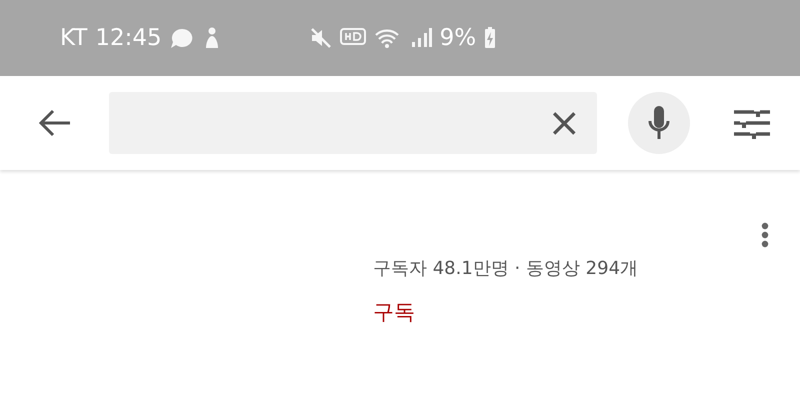 The height and width of the screenshot is (402, 800). What do you see at coordinates (505, 268) in the screenshot?
I see `channel-stats: 구독자 48.1만명 · 동영상 294개` at bounding box center [505, 268].